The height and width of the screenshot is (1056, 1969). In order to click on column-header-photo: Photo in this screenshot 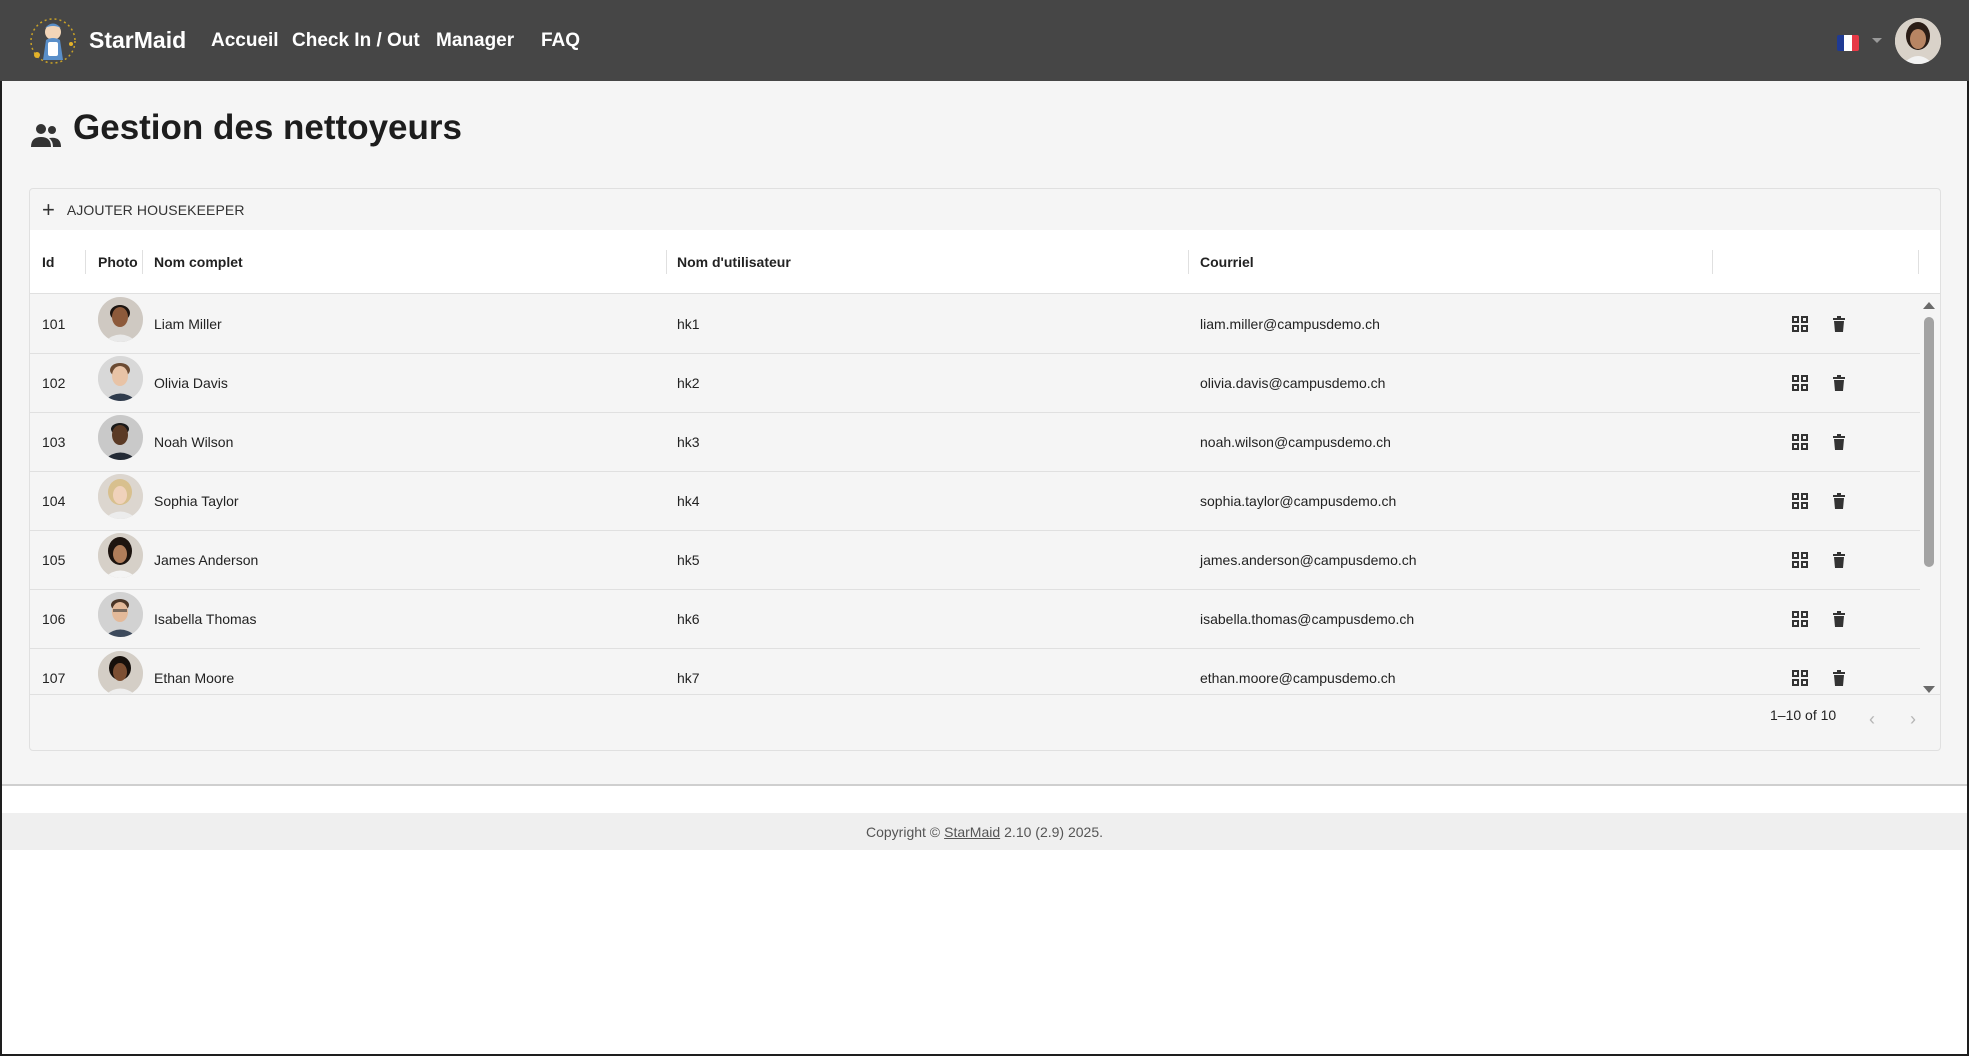, I will do `click(118, 262)`.